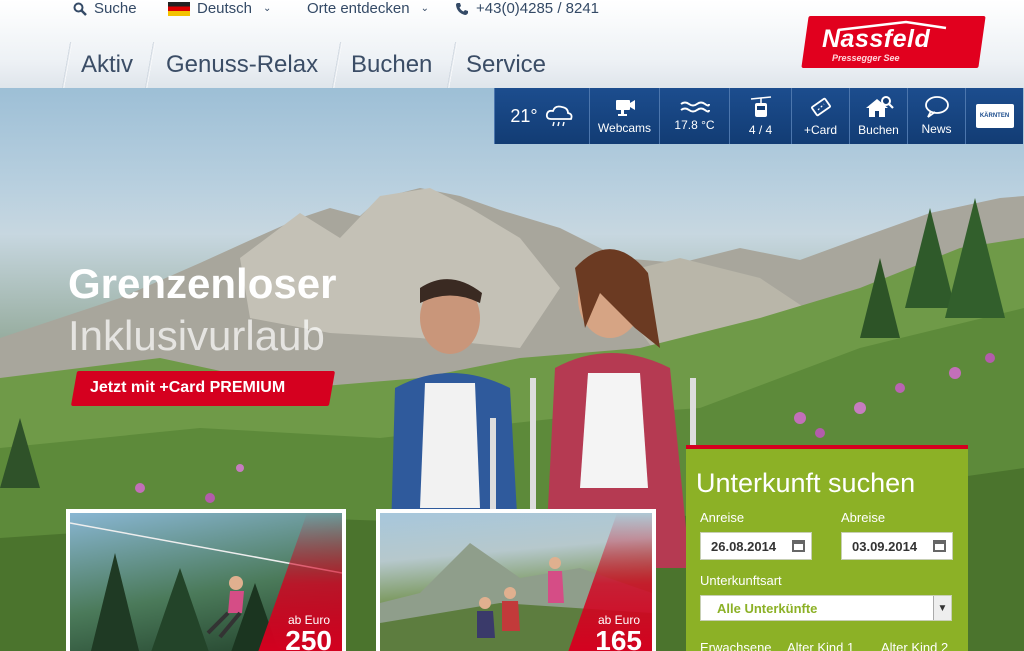 This screenshot has height=651, width=1024. Describe the element at coordinates (538, 8) in the screenshot. I see `phone-number: +43(0)4285 / 8241` at that location.